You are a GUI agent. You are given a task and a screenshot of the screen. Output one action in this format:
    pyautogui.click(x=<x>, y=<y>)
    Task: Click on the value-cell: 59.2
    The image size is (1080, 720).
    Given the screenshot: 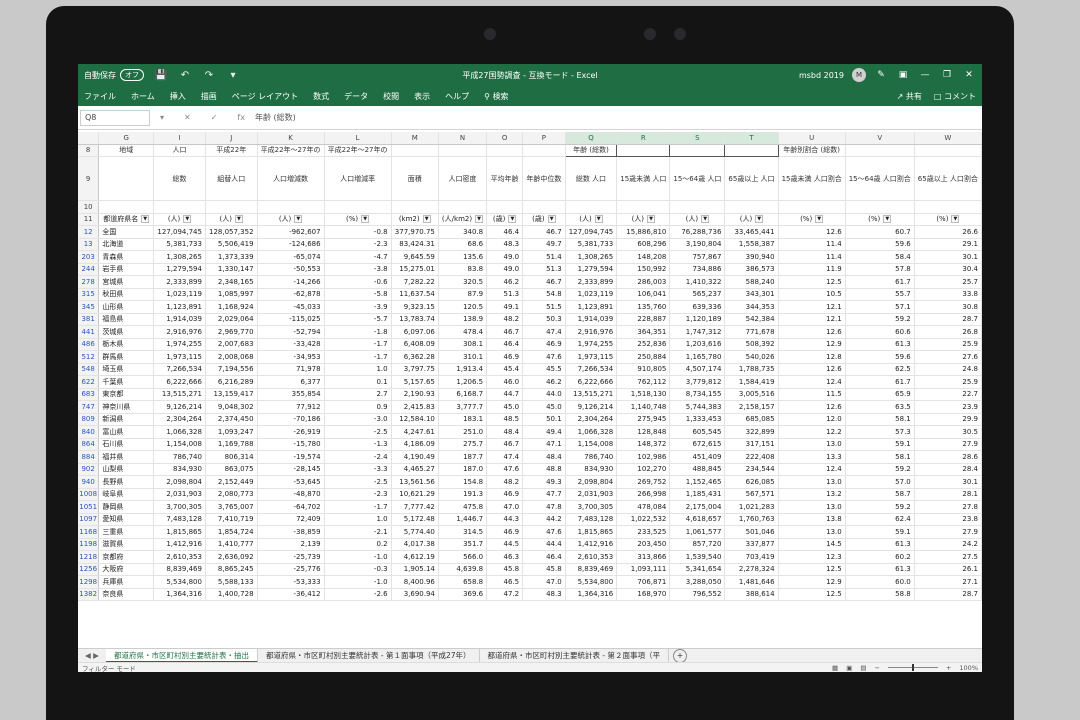 What is the action you would take?
    pyautogui.click(x=880, y=469)
    